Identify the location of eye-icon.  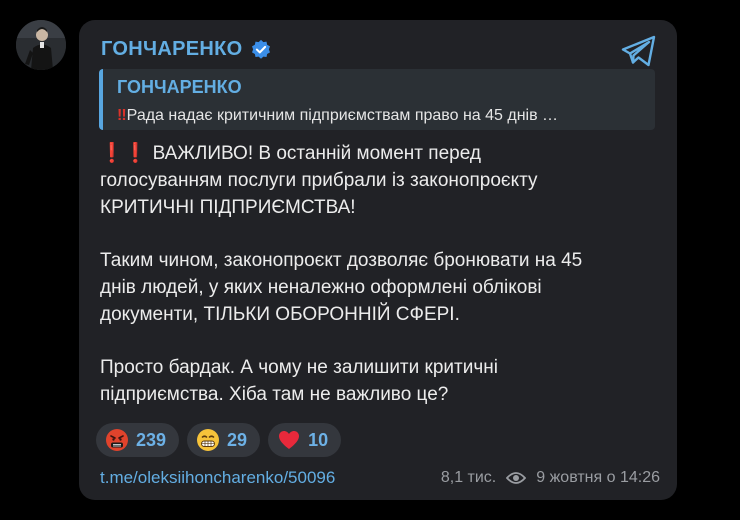
(516, 478).